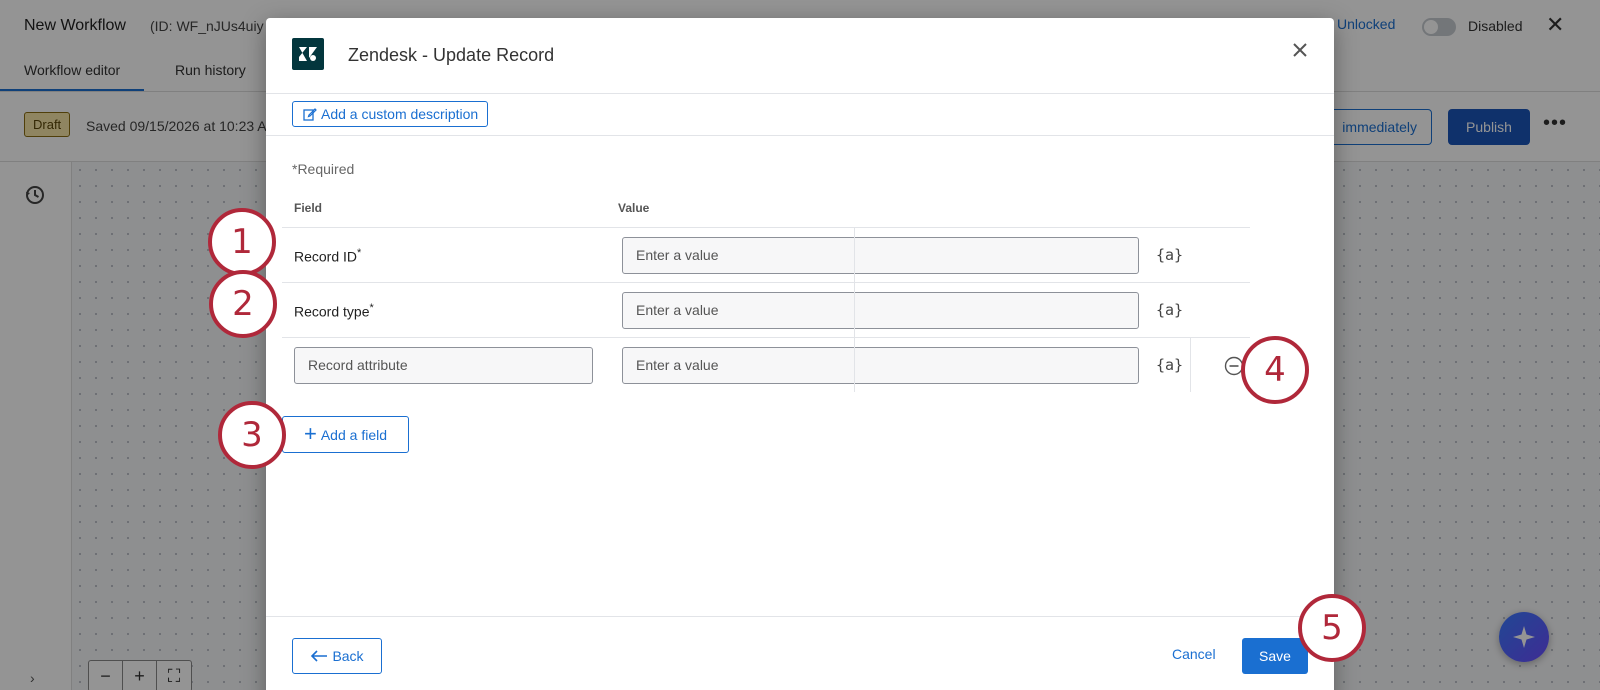  I want to click on callout-3: 3, so click(252, 435).